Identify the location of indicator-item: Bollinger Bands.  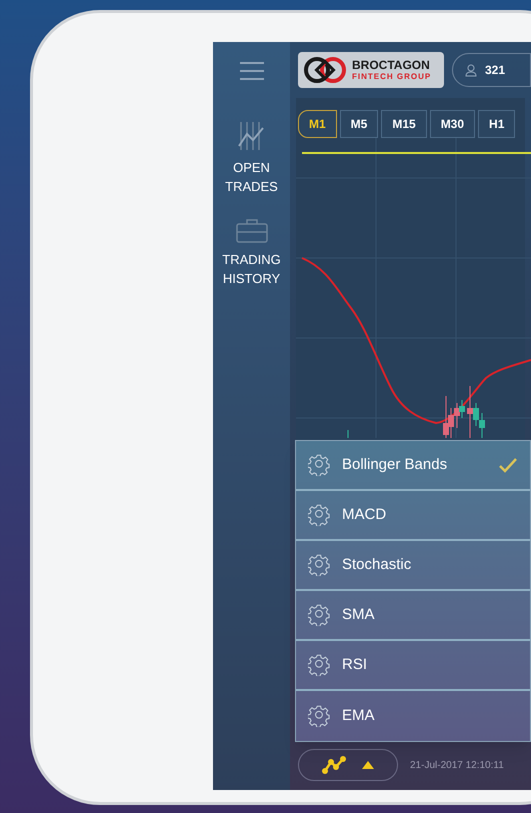
(413, 466).